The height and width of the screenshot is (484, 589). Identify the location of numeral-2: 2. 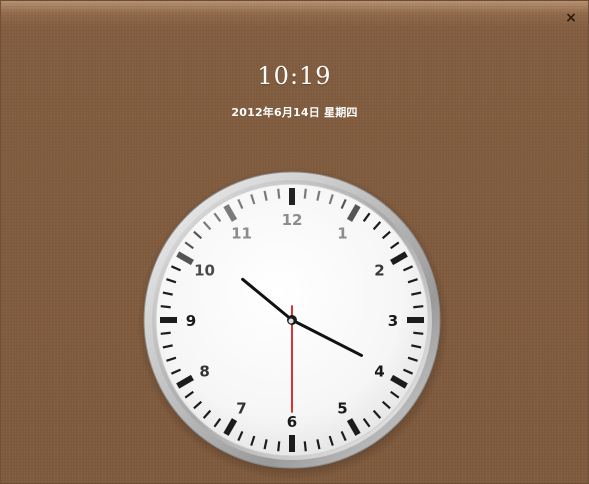
(379, 271).